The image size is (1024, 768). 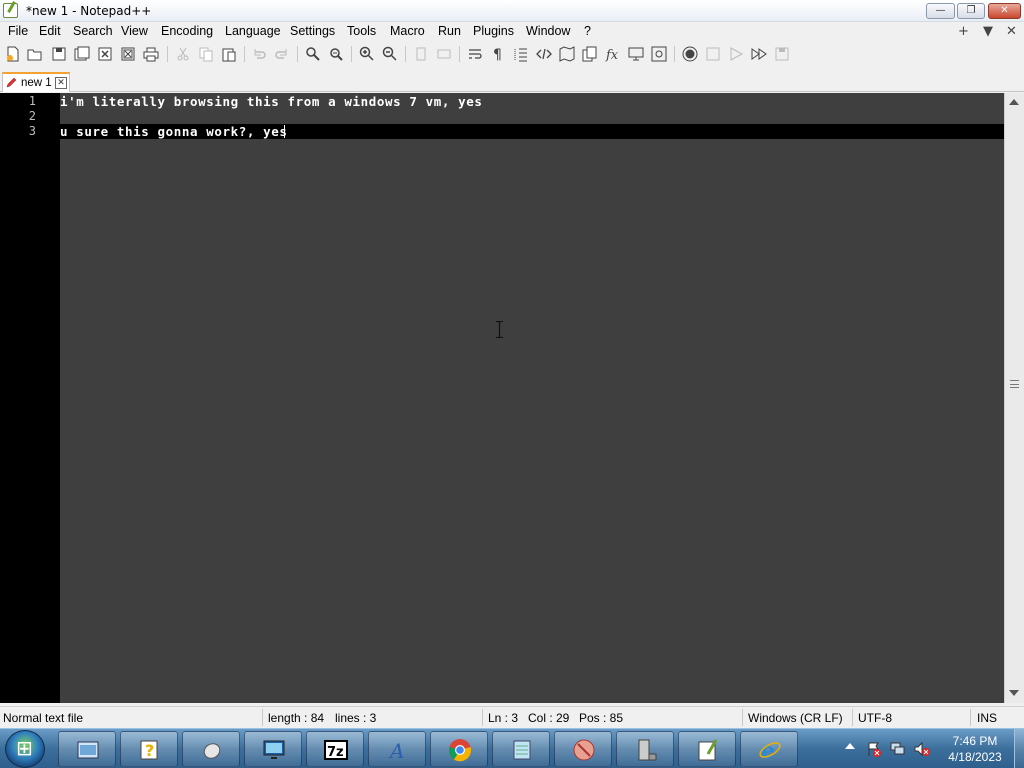 I want to click on window-title: *new 1 - Notepad++, so click(x=89, y=11).